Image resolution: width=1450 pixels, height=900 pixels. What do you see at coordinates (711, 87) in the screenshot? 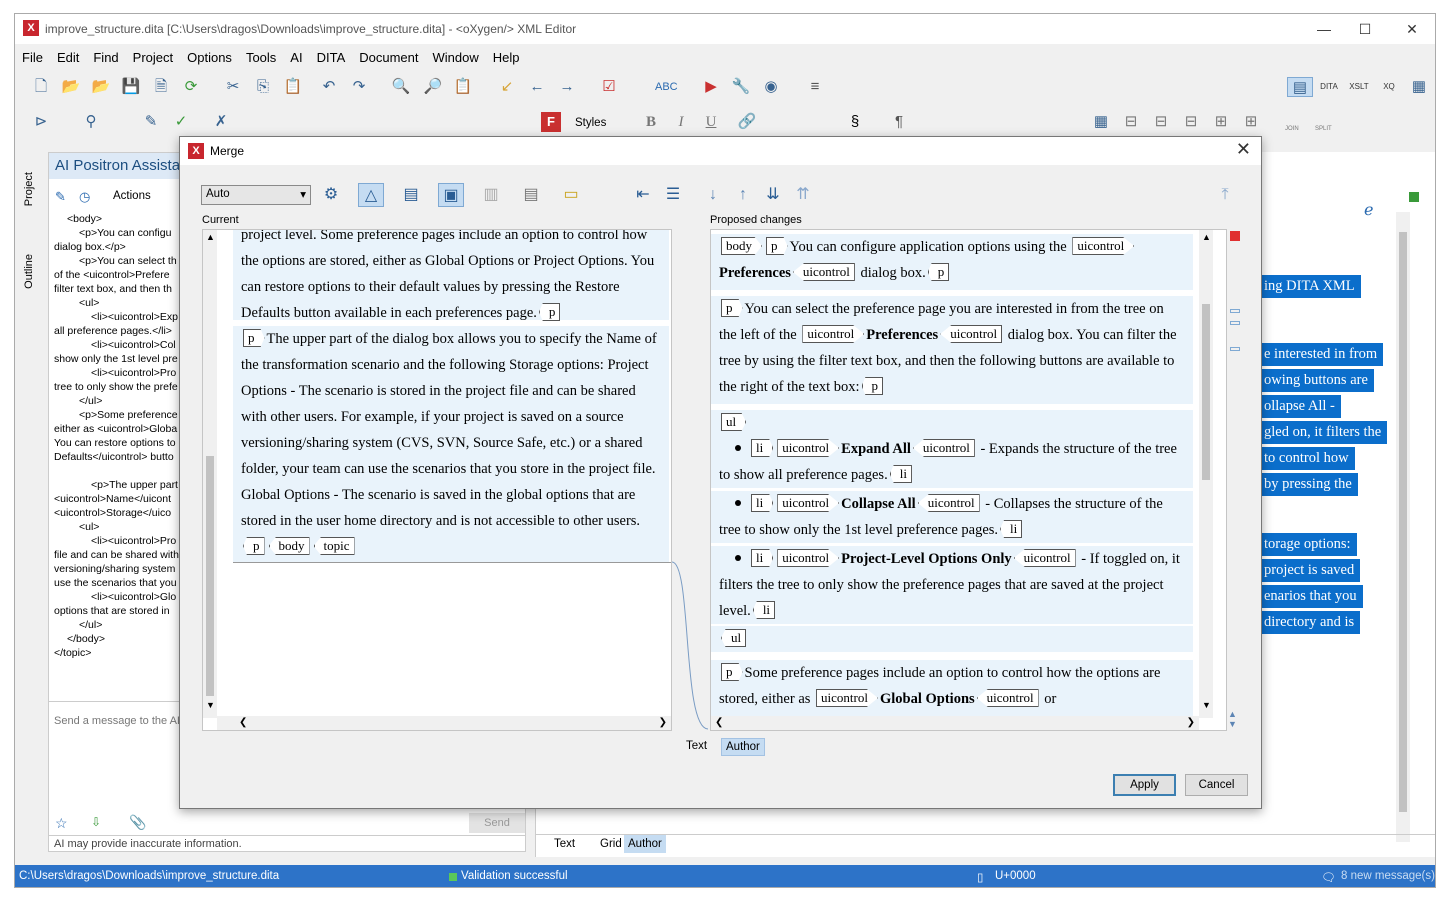
I see `apply-transformation-icon: ▶` at bounding box center [711, 87].